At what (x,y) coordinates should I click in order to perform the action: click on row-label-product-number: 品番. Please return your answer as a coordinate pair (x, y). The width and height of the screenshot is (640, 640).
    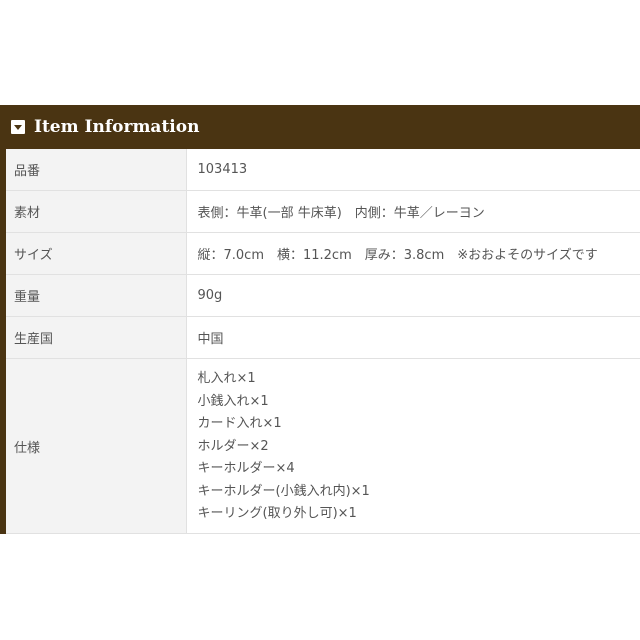
    Looking at the image, I should click on (96, 170).